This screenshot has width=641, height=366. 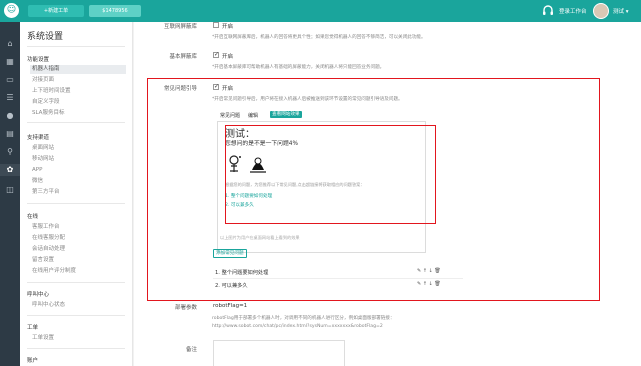 I want to click on faq-item: 2. 可以兼多久, so click(x=231, y=286).